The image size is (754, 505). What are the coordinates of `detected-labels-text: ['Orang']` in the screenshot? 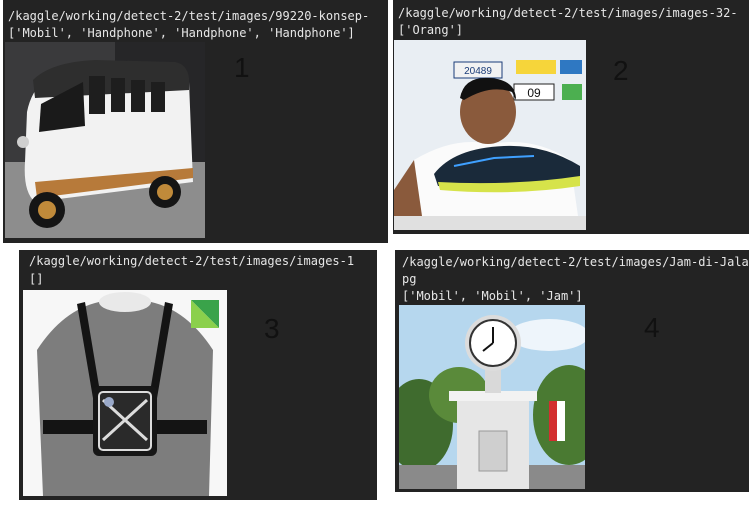 It's located at (431, 30).